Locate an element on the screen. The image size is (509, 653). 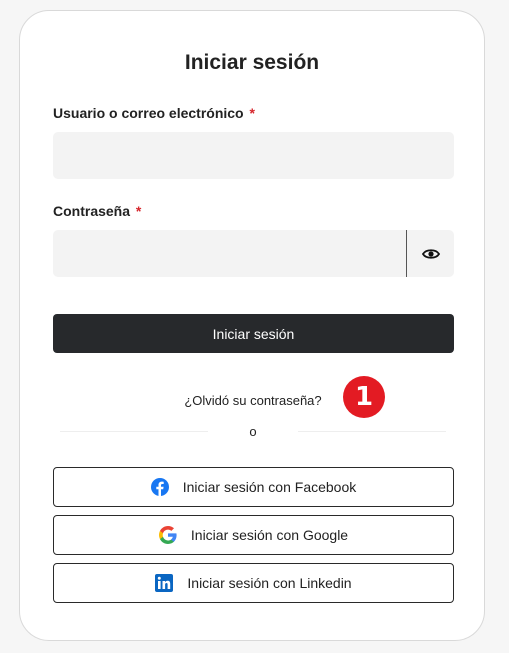
linkedin-login-button: Iniciar sesión con Linkedin is located at coordinates (253, 583).